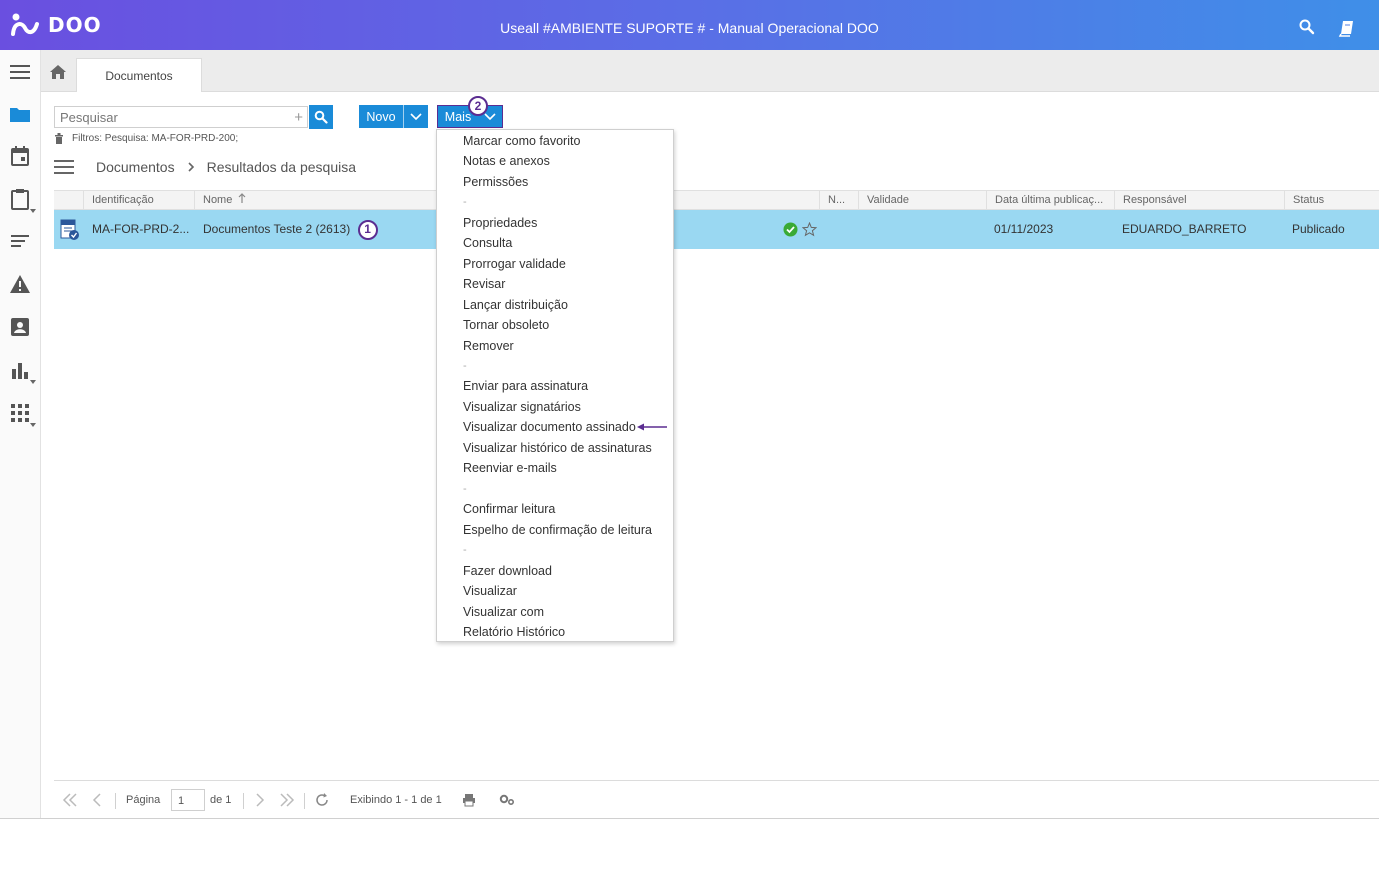 Image resolution: width=1379 pixels, height=869 pixels. Describe the element at coordinates (478, 106) in the screenshot. I see `step-badge-2: 2` at that location.